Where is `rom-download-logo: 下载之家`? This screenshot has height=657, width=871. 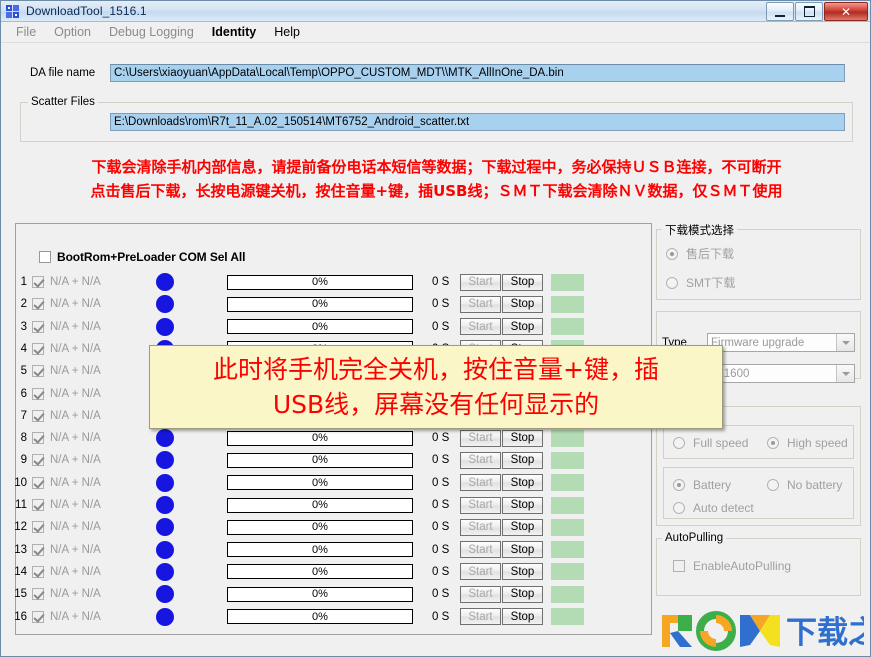
rom-download-logo: 下载之家 is located at coordinates (764, 630).